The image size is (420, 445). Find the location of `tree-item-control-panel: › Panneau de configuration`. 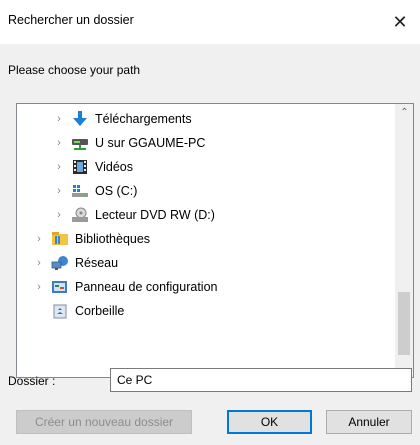

tree-item-control-panel: › Panneau de configuration is located at coordinates (125, 287).